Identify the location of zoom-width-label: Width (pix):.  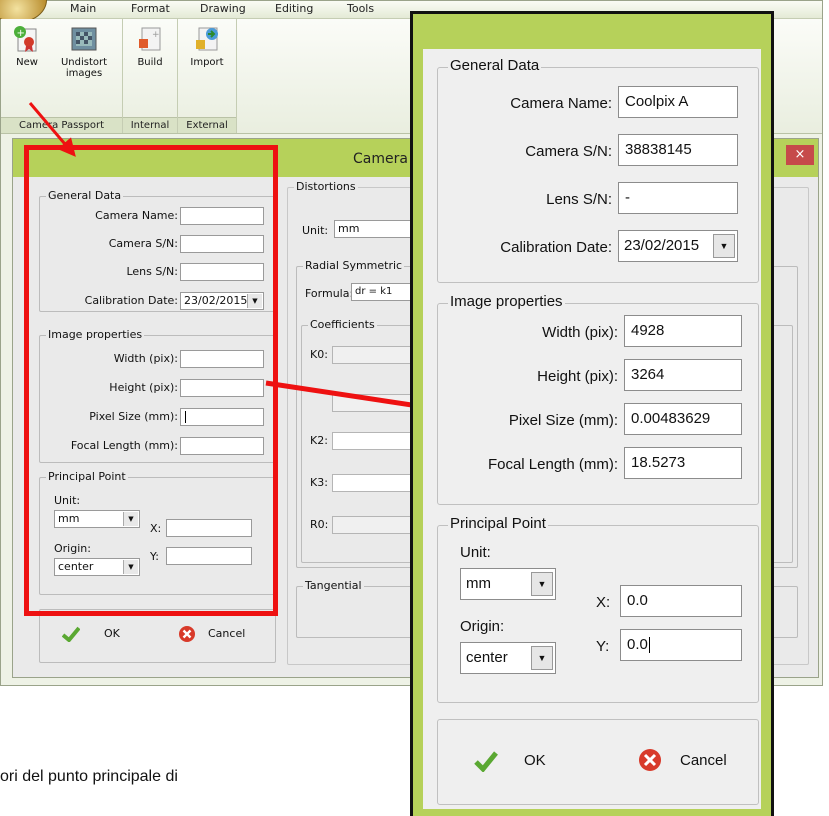
(580, 332).